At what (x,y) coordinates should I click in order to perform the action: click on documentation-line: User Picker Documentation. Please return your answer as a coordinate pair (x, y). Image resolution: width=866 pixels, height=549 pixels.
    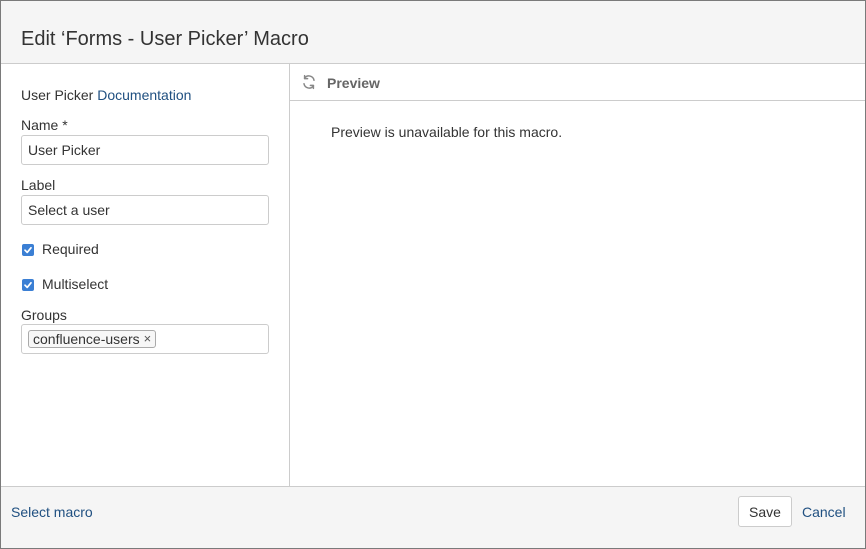
    Looking at the image, I should click on (106, 95).